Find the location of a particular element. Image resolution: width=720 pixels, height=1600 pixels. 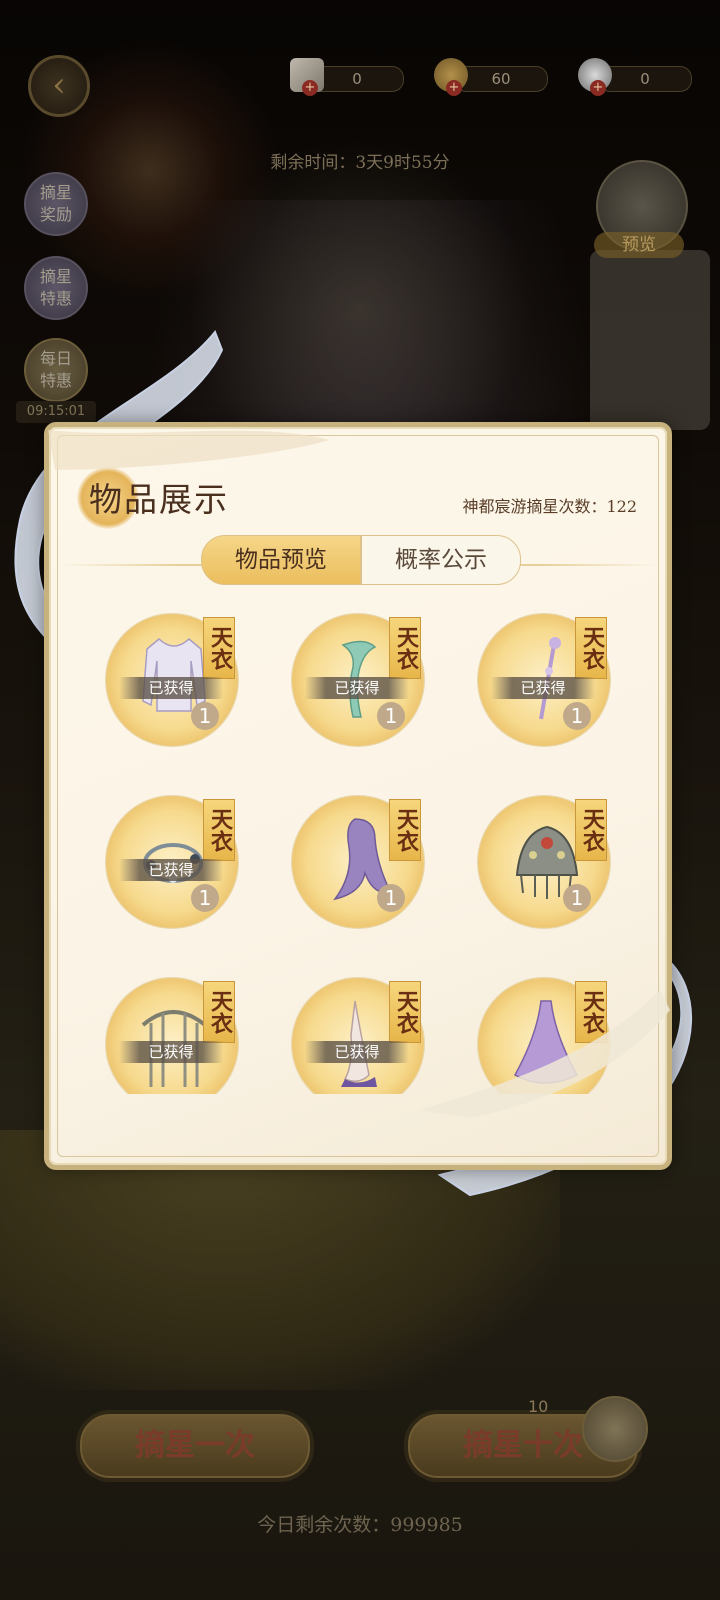

item-card-hairpin: 天衣 已获得 1 is located at coordinates (547, 683).